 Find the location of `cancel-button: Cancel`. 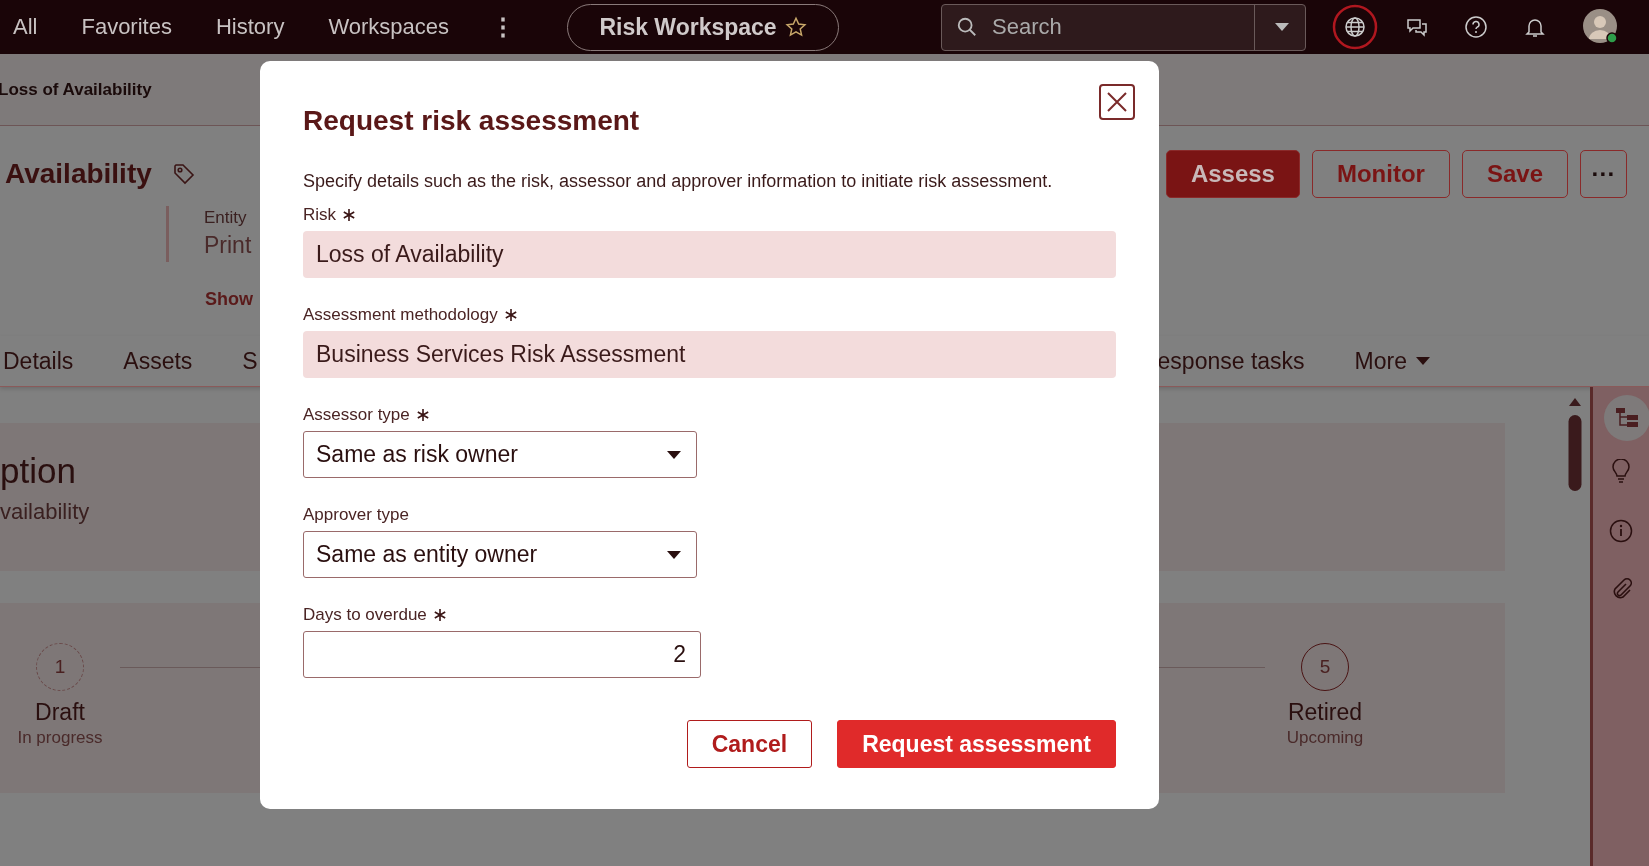

cancel-button: Cancel is located at coordinates (749, 744).